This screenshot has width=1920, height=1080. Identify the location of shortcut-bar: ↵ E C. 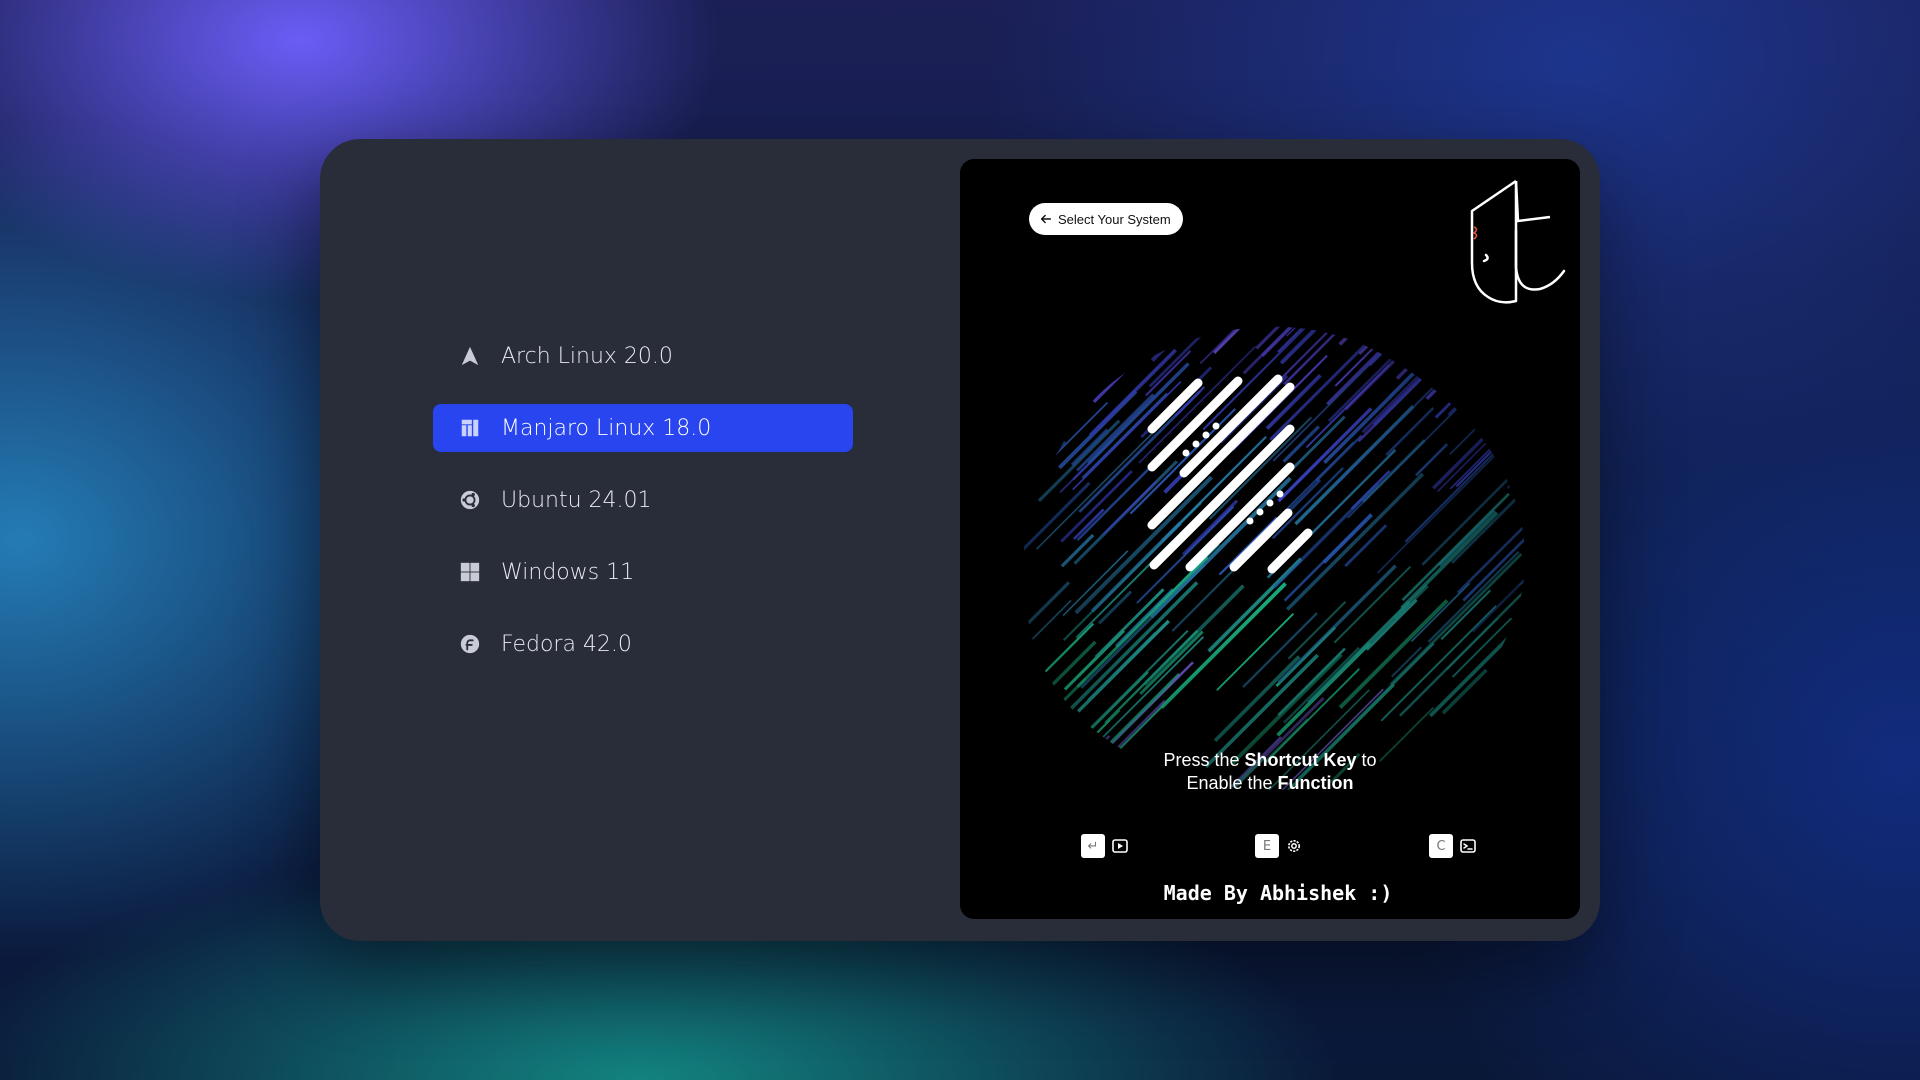
(1270, 847).